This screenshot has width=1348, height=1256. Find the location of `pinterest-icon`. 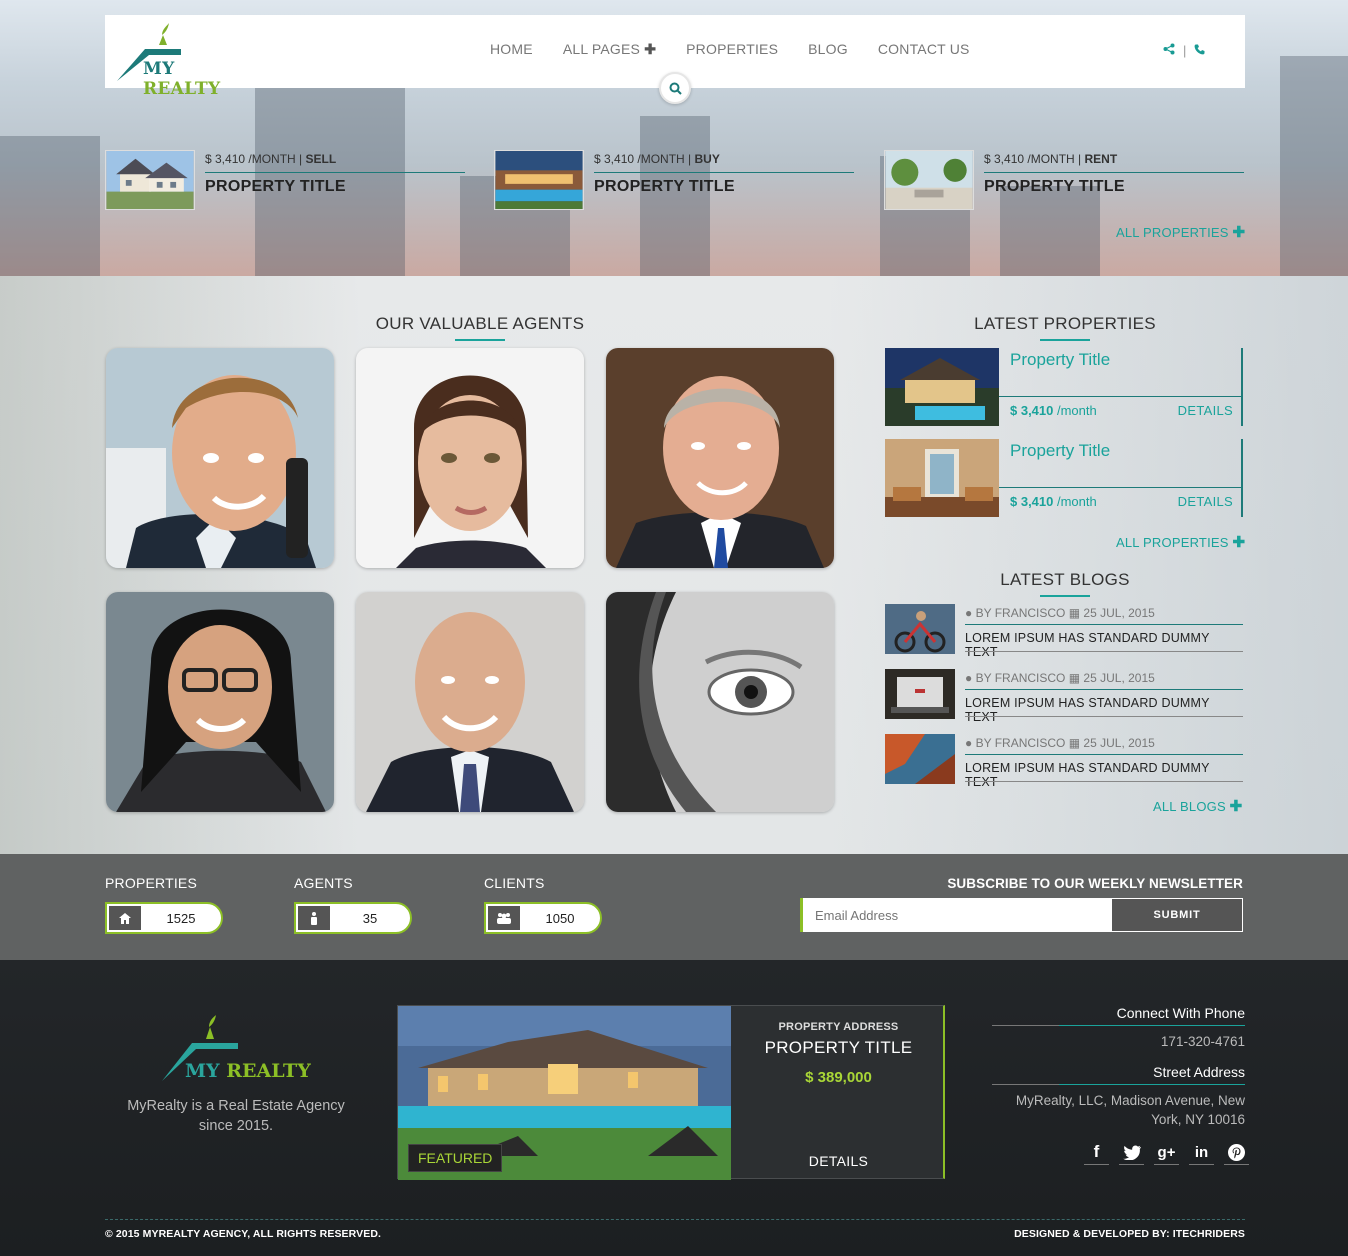

pinterest-icon is located at coordinates (1236, 1152).